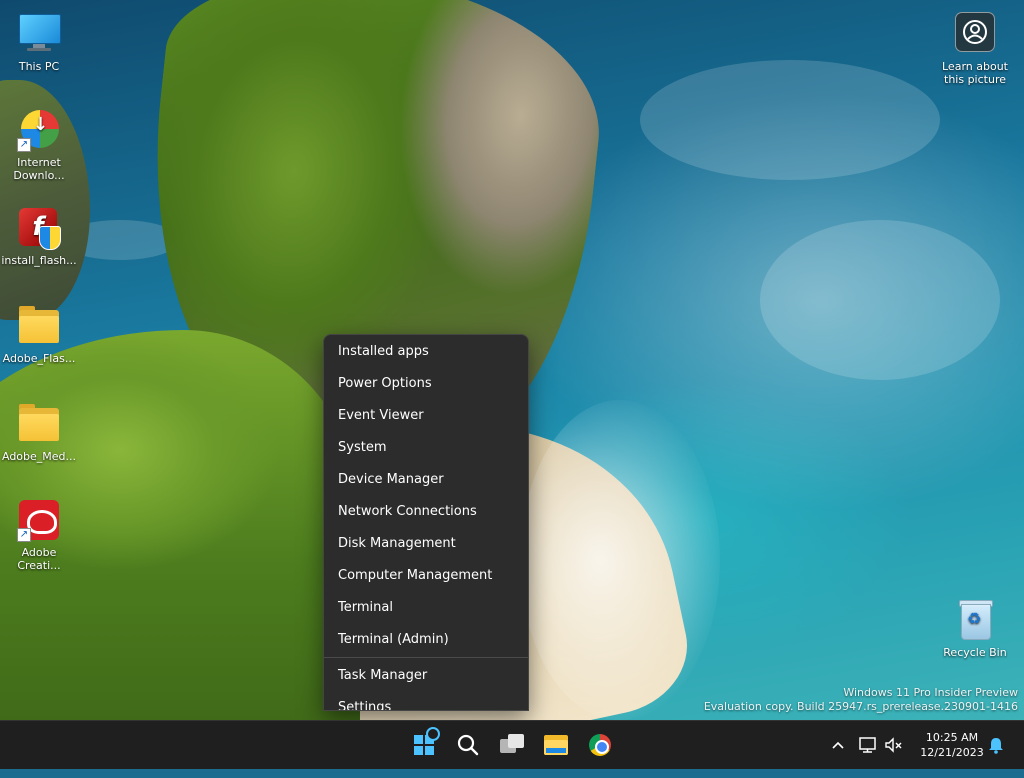  I want to click on clock-time: 10:25 AM, so click(952, 737).